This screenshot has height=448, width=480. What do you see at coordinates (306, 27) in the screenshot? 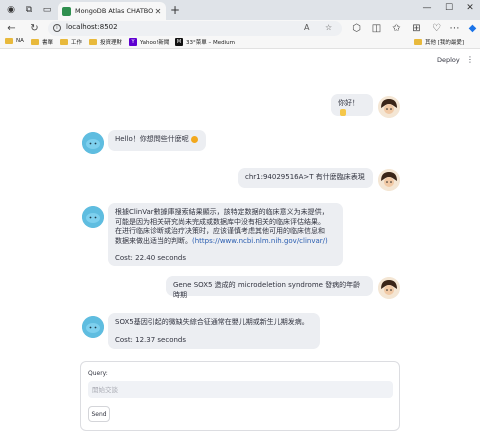
I see `read-aloud-icon: A` at bounding box center [306, 27].